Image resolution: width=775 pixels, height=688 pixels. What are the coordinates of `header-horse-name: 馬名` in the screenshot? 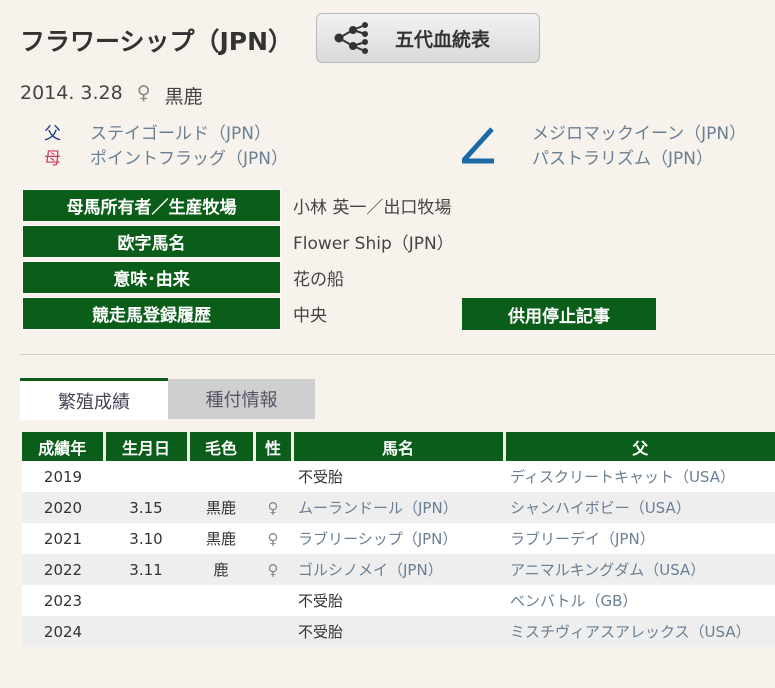 It's located at (397, 446).